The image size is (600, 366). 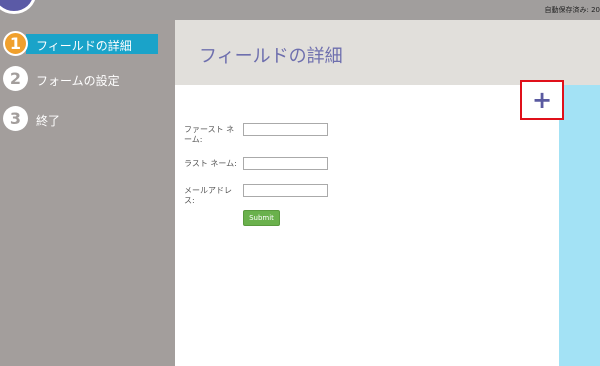 I want to click on sidebar-step-form-settings: 2 フォームの設定, so click(x=87, y=78).